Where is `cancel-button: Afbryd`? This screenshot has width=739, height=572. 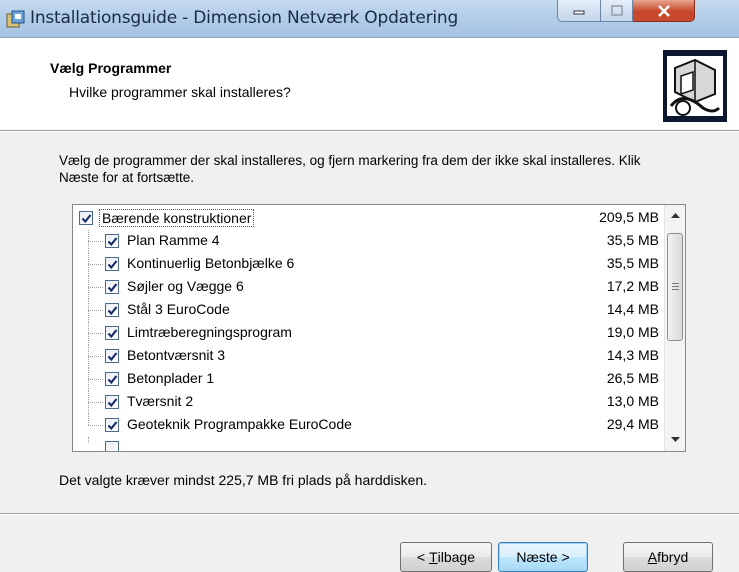
cancel-button: Afbryd is located at coordinates (668, 557).